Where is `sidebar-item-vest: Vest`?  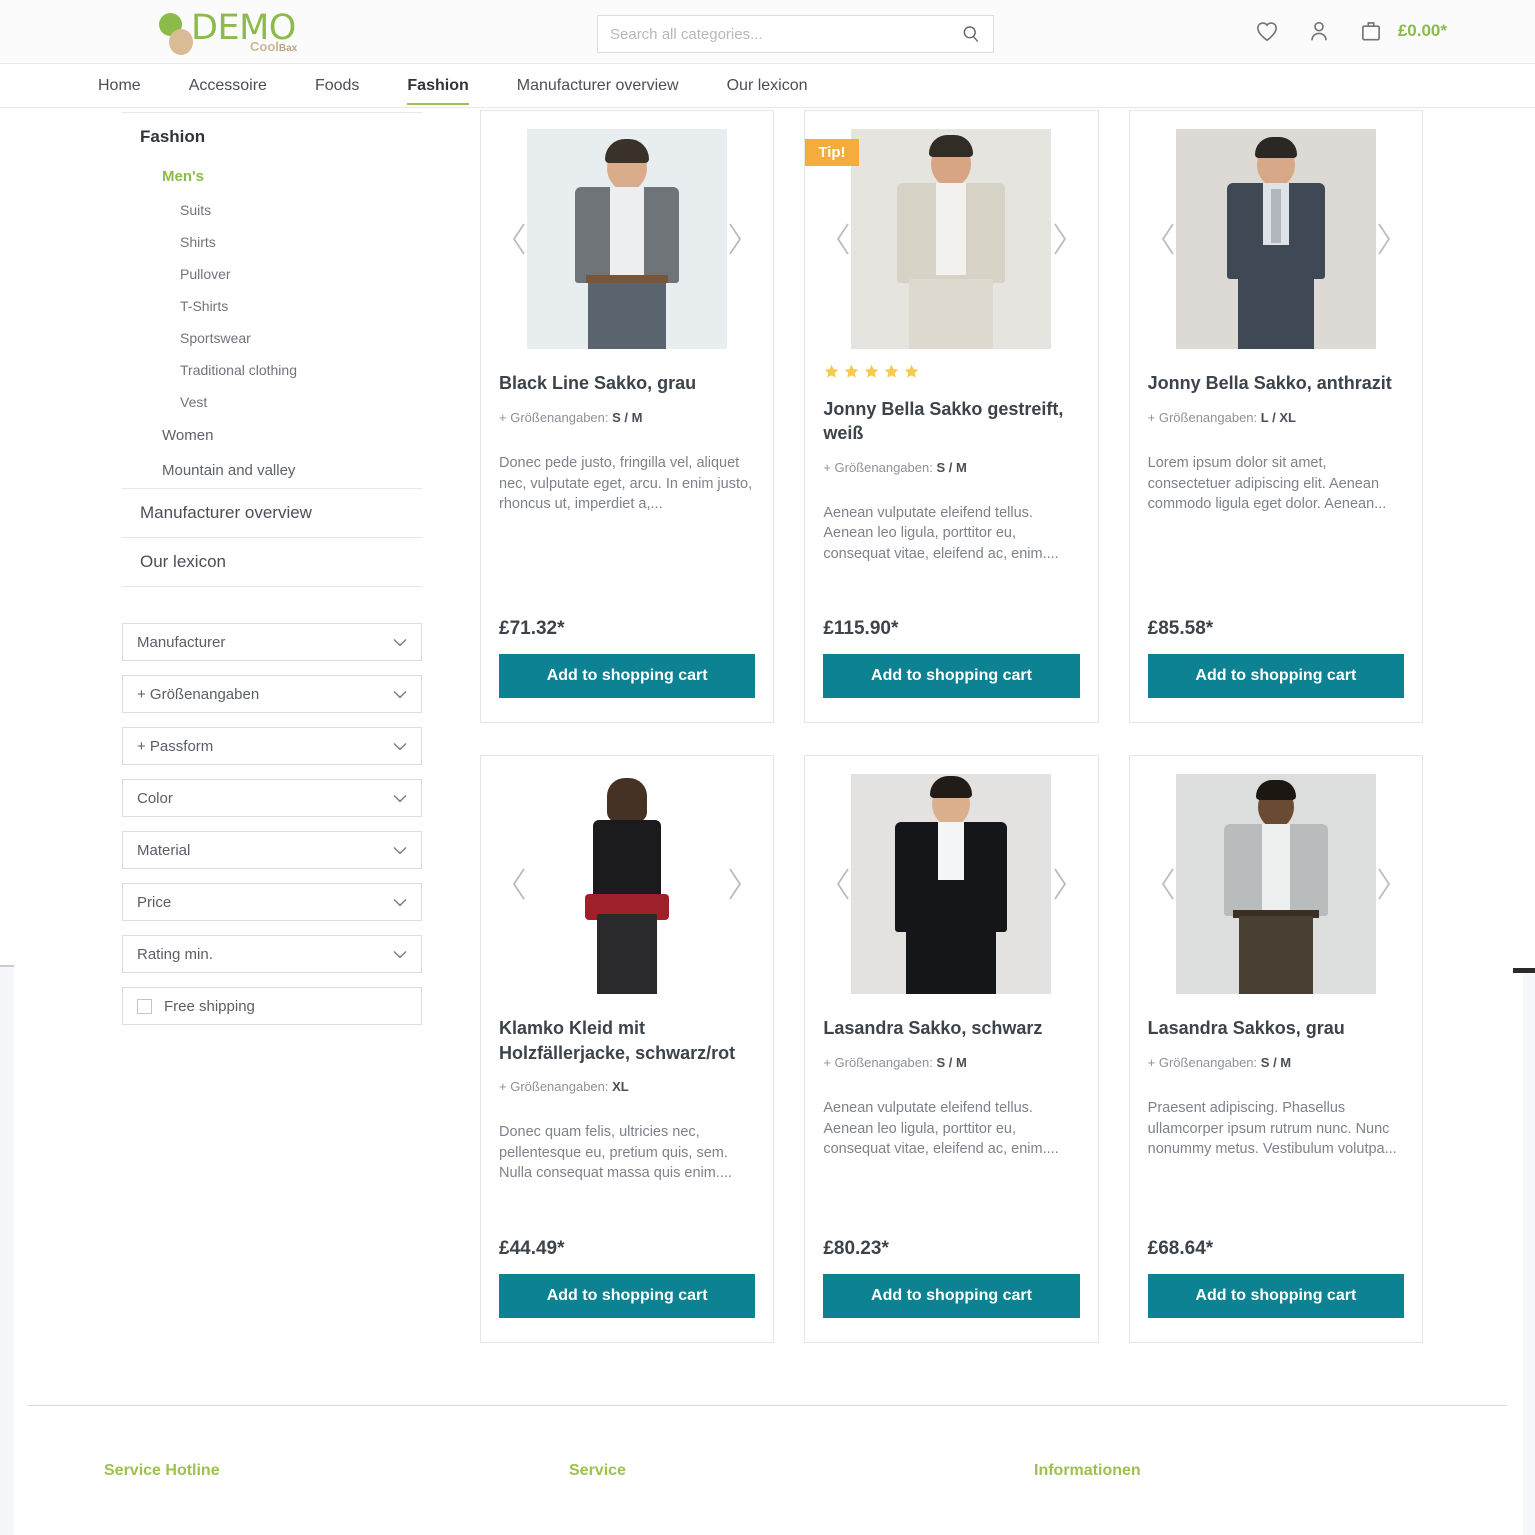
sidebar-item-vest: Vest is located at coordinates (272, 402).